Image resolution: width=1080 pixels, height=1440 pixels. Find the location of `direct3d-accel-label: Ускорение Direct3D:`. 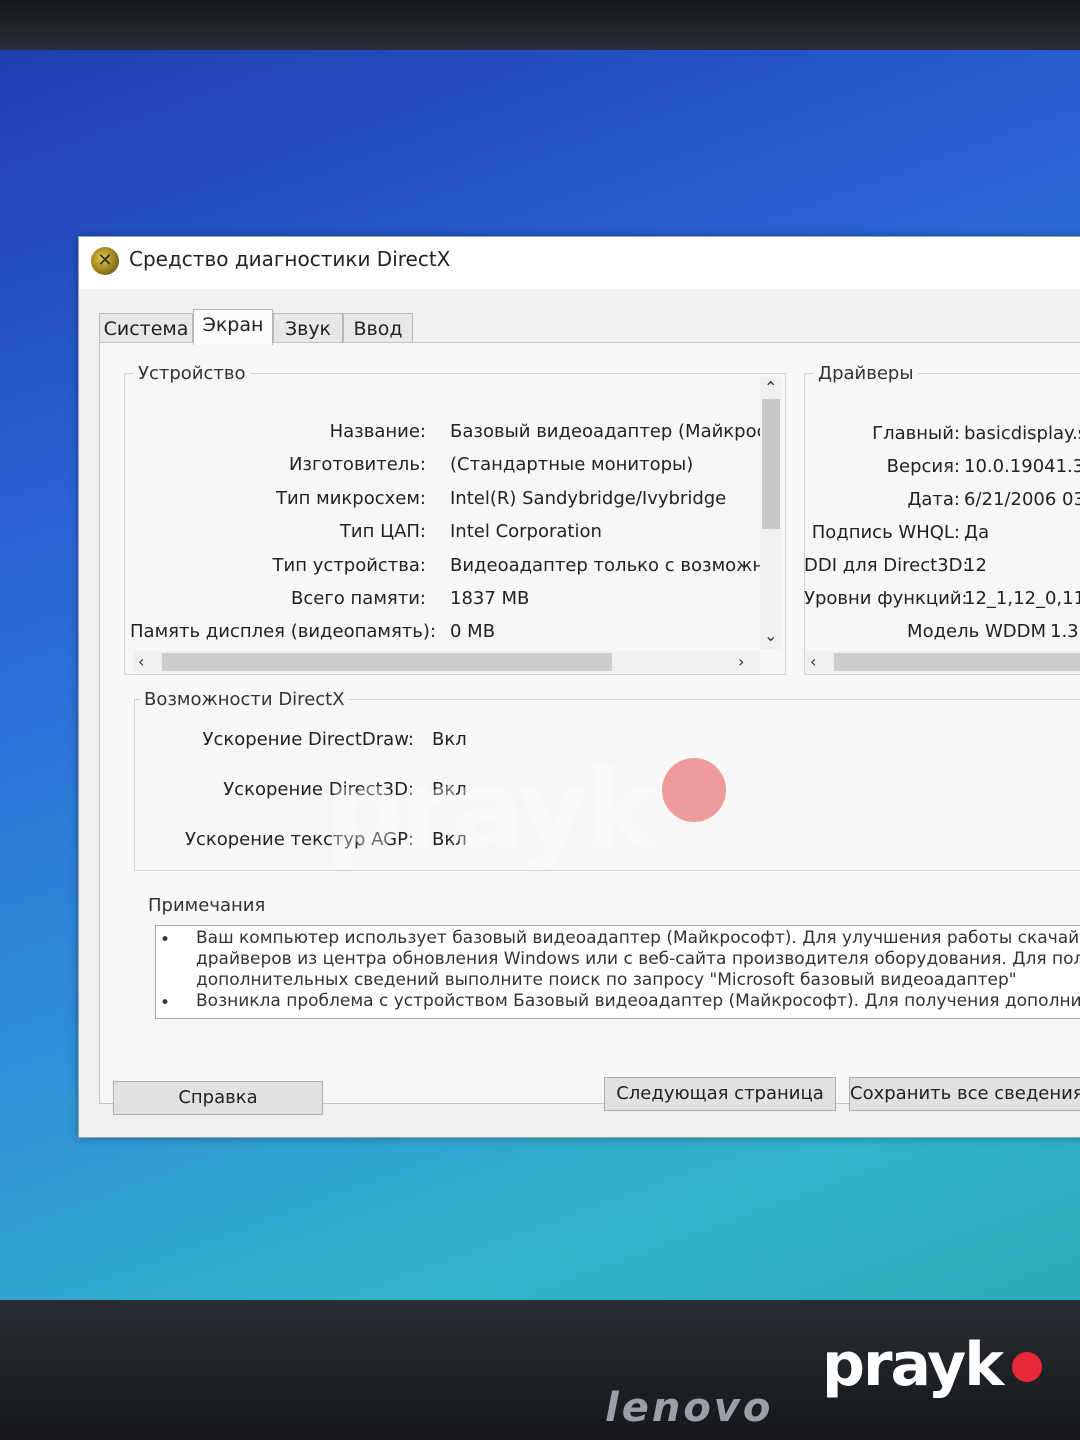

direct3d-accel-label: Ускорение Direct3D: is located at coordinates (318, 789).